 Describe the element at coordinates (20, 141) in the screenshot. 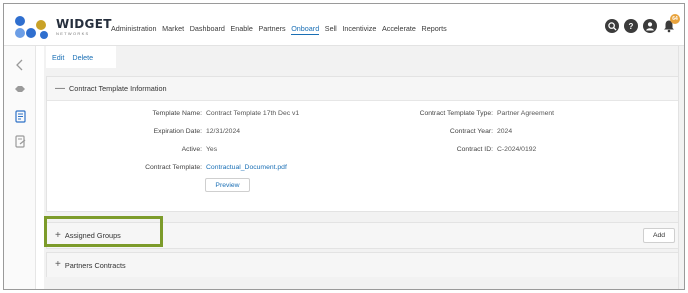

I see `contract-edit-icon` at that location.